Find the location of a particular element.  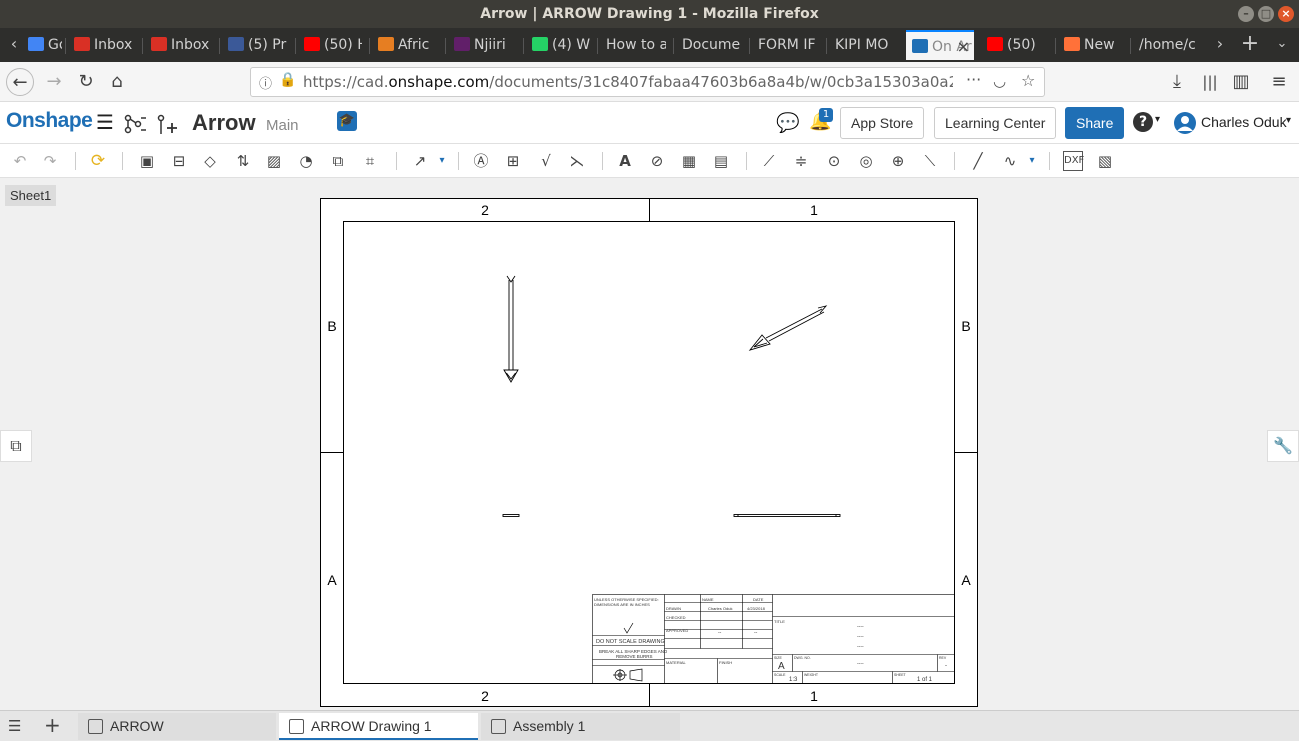

browser-tab: Docume is located at coordinates (709, 45).